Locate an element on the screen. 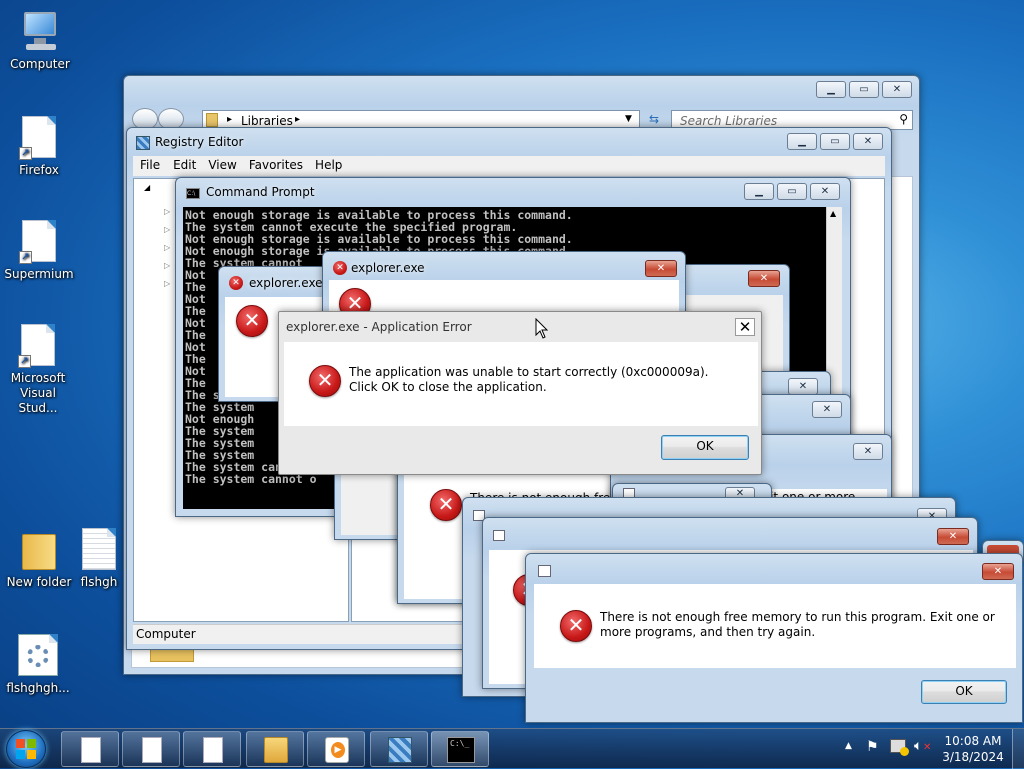  media-player-icon: ▶ is located at coordinates (337, 750).